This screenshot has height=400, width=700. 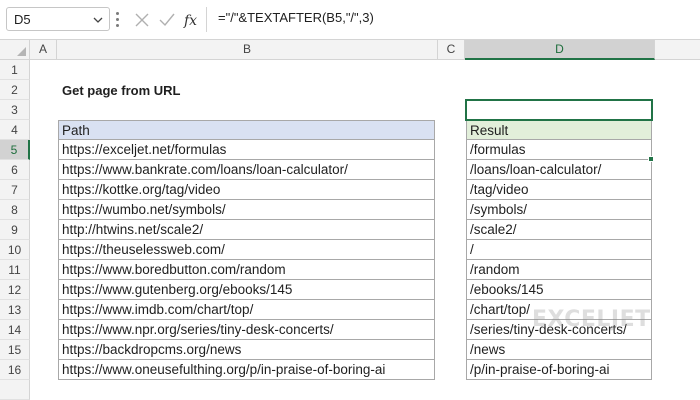 I want to click on row-header-6: 6, so click(x=15, y=170).